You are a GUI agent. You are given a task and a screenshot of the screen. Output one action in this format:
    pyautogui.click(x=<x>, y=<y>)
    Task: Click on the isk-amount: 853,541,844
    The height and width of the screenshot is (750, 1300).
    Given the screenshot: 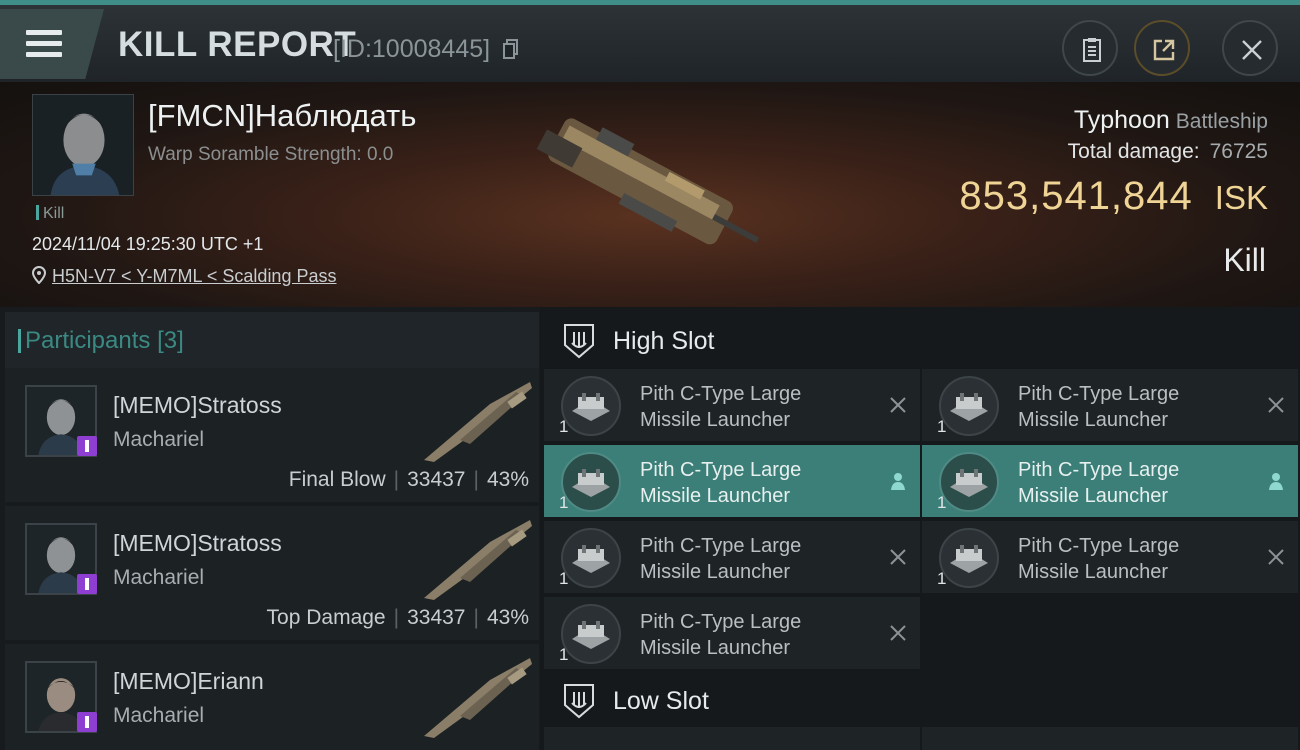 What is the action you would take?
    pyautogui.click(x=1076, y=196)
    